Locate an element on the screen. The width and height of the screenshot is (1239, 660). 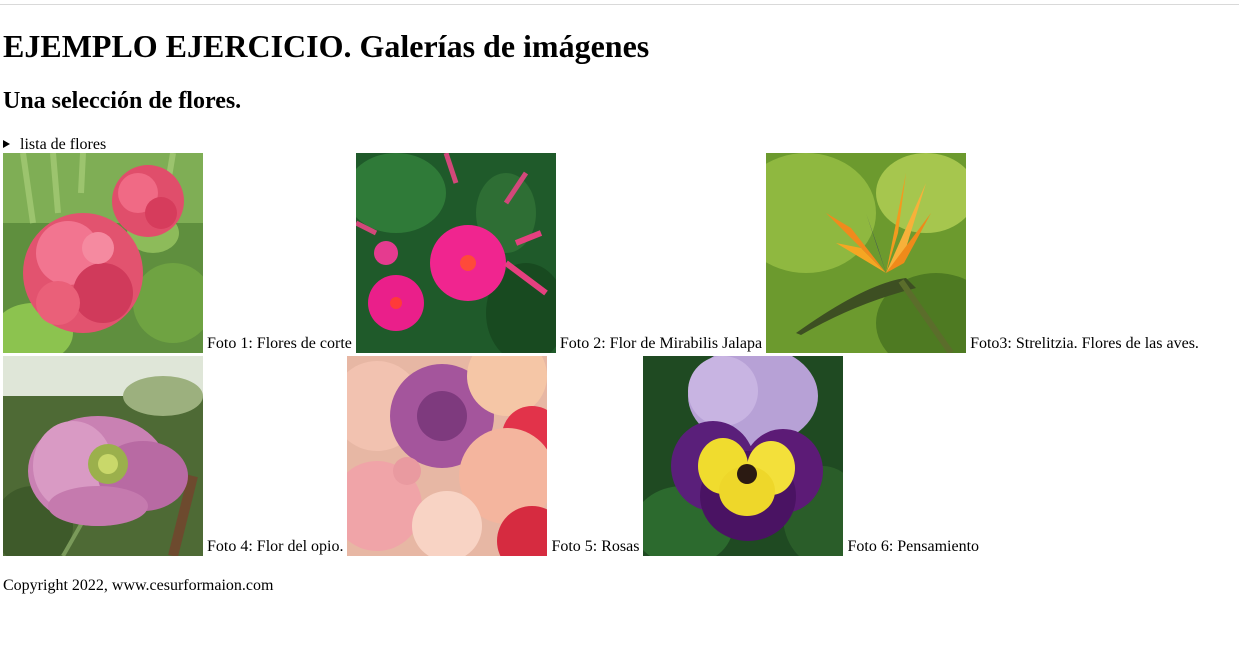
photo-caption: Foto 4: Flor del opio. is located at coordinates (275, 546).